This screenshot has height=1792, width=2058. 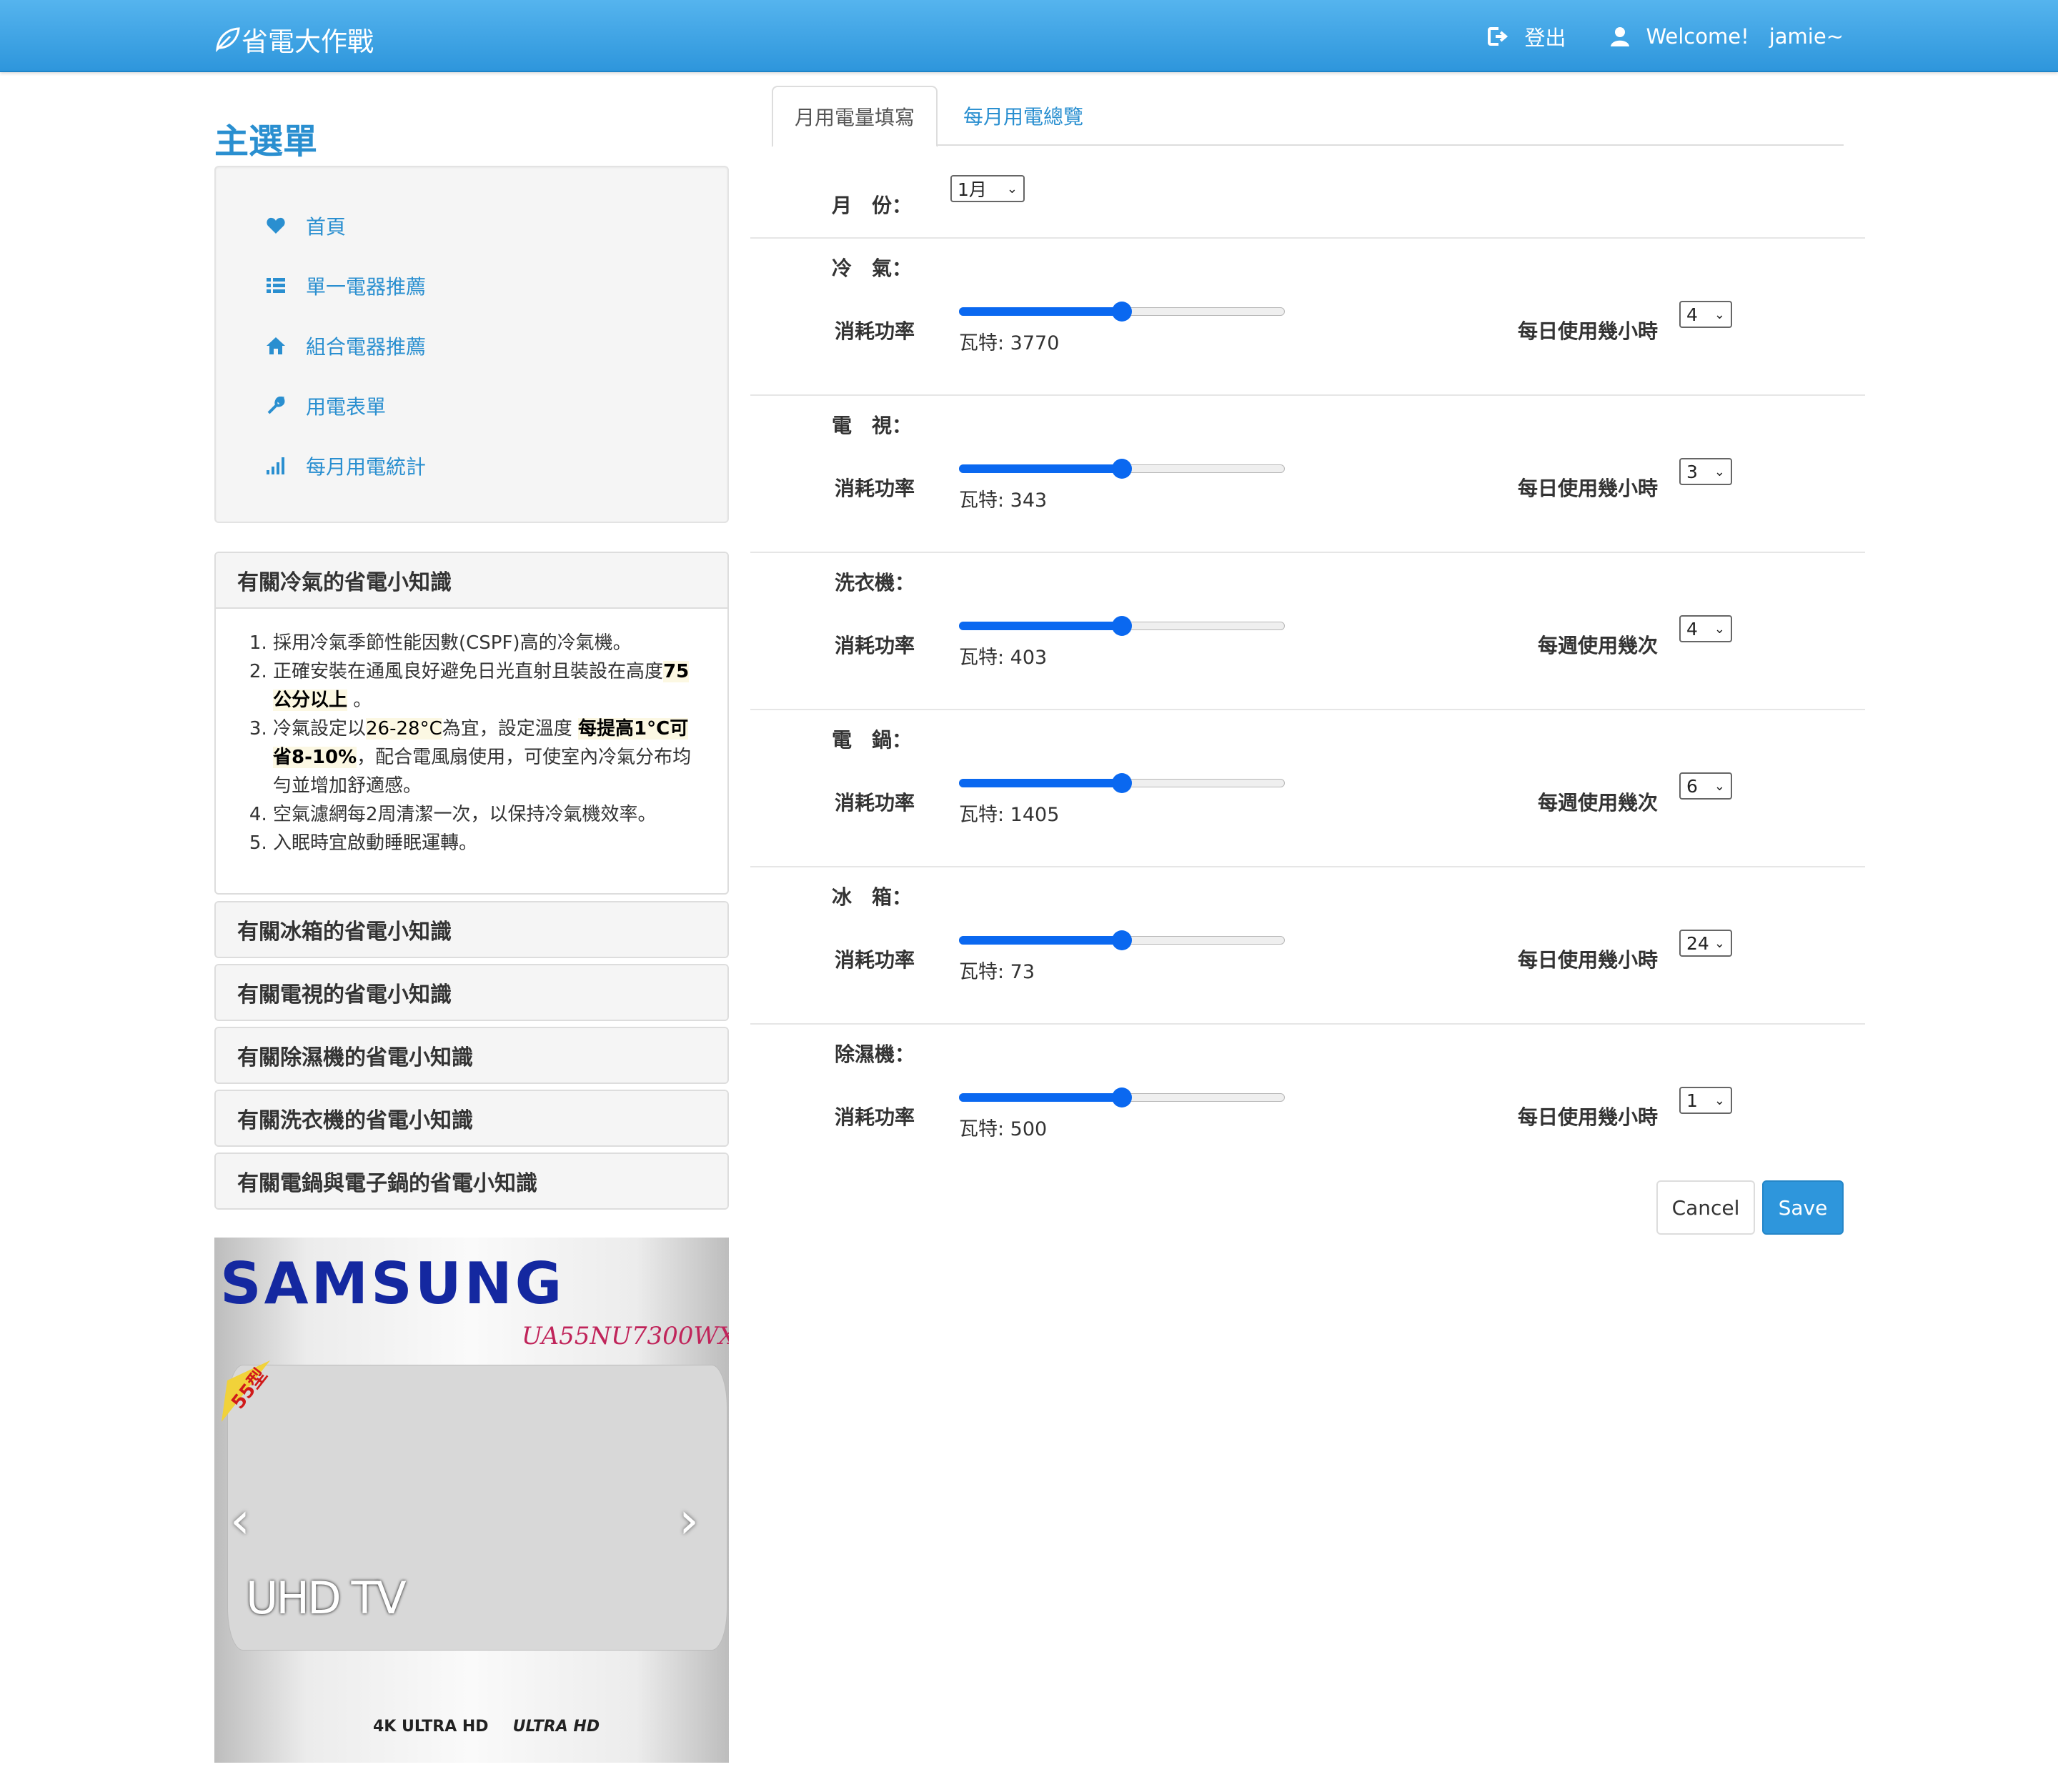 I want to click on tv-headline: UHD TV, so click(x=326, y=1598).